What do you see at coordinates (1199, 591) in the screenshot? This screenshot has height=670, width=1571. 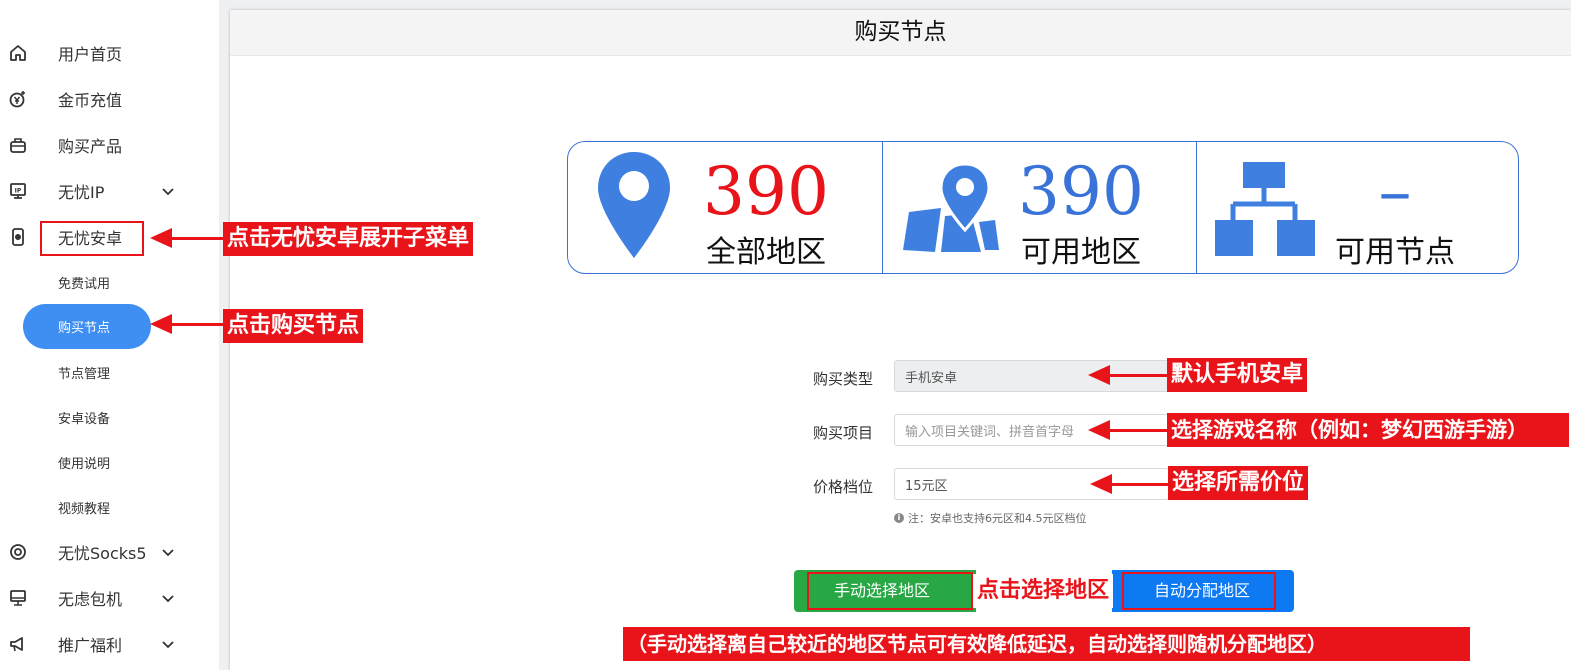 I see `highlight-auto-button` at bounding box center [1199, 591].